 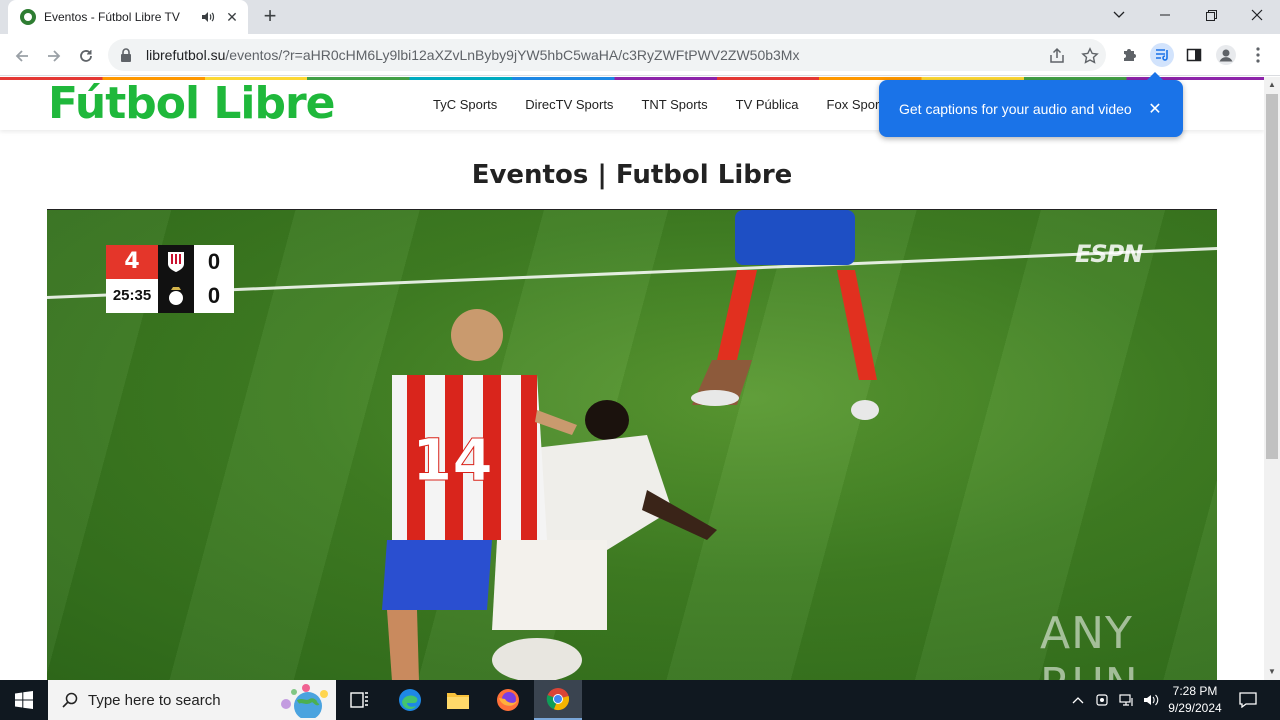 I want to click on player-arm-white-kit, so click(x=679, y=515).